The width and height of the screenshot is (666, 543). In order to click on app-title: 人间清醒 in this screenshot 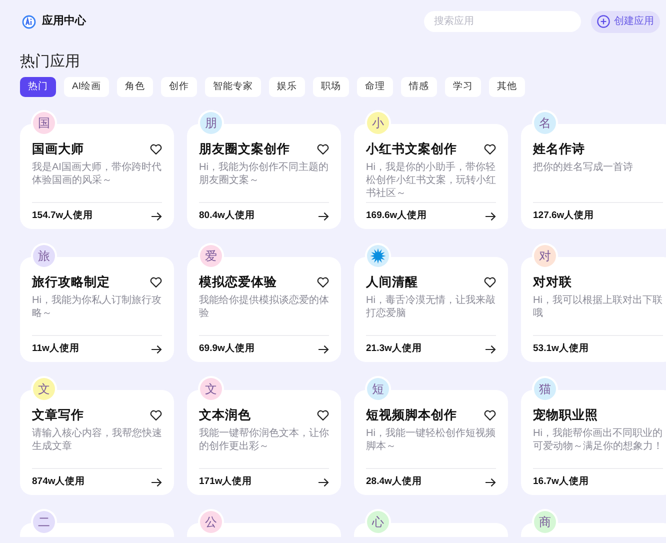, I will do `click(392, 282)`.